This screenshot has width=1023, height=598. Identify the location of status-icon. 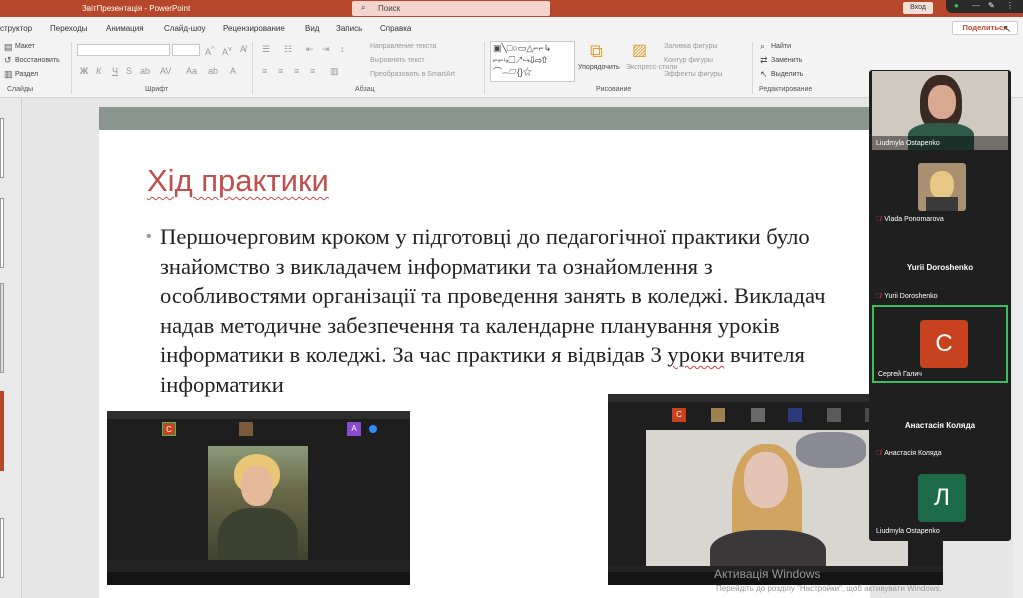
(373, 429).